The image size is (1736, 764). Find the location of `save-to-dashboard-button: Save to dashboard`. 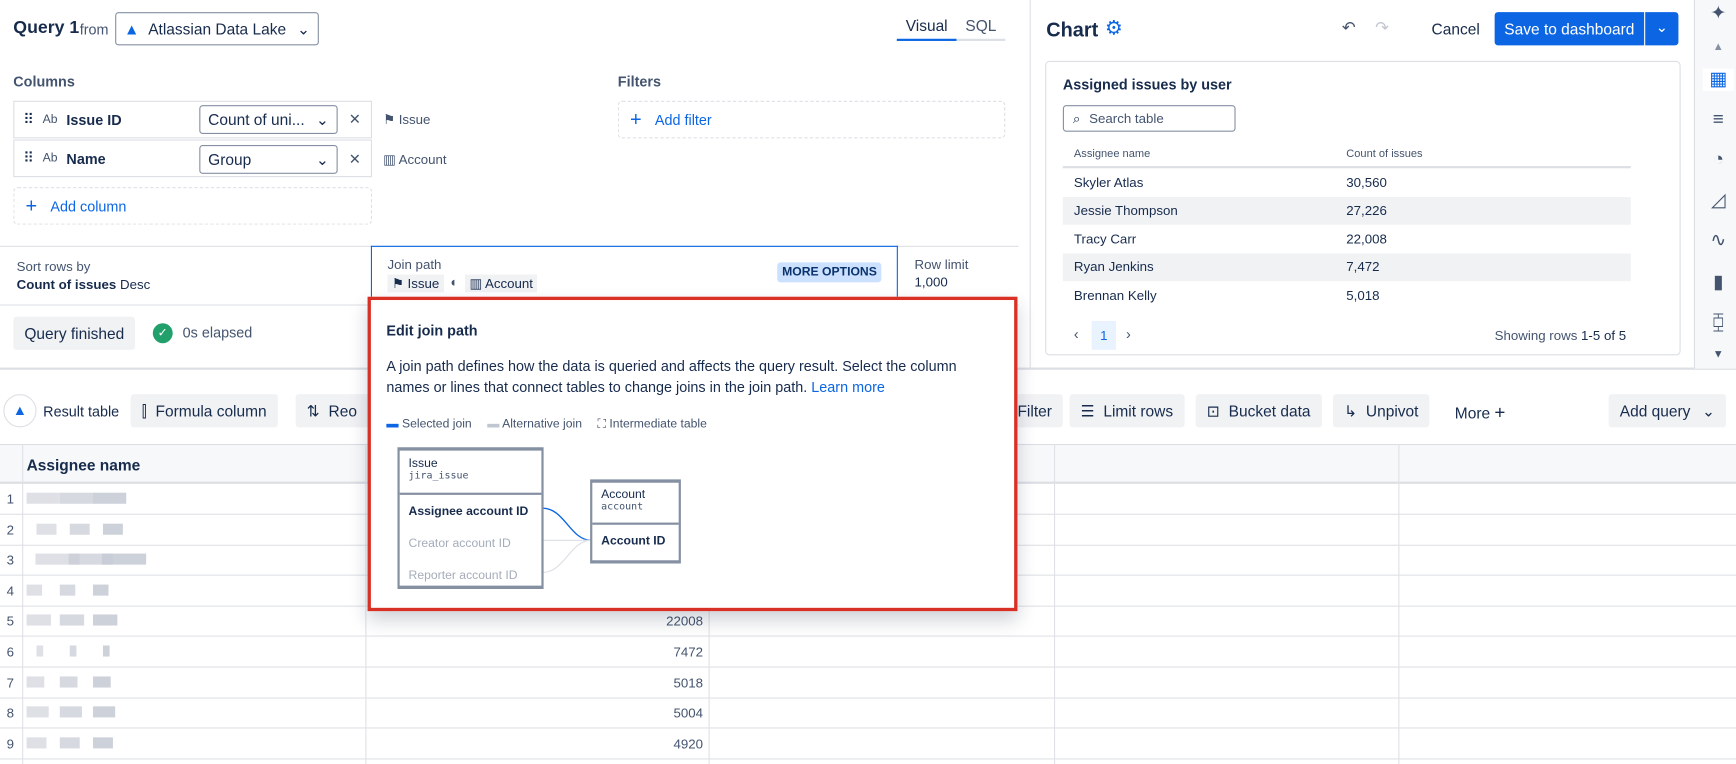

save-to-dashboard-button: Save to dashboard is located at coordinates (1569, 29).